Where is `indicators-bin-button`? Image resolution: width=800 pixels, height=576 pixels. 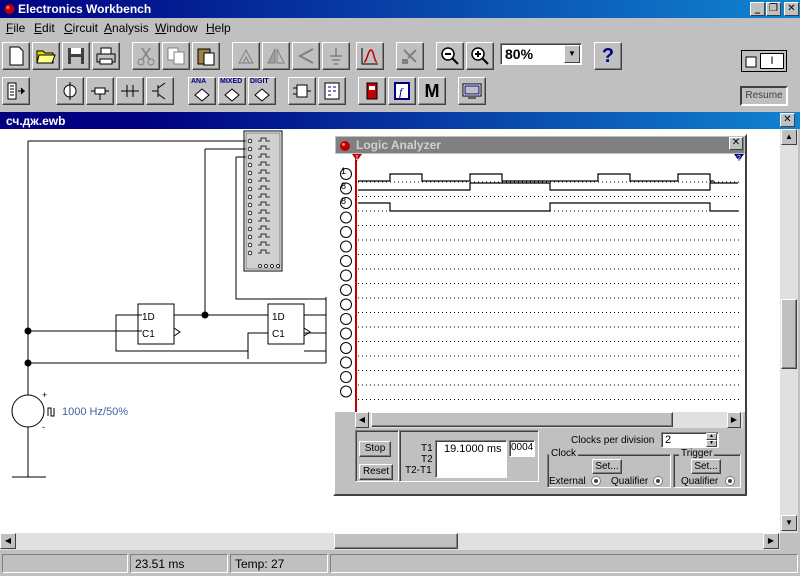 indicators-bin-button is located at coordinates (372, 91).